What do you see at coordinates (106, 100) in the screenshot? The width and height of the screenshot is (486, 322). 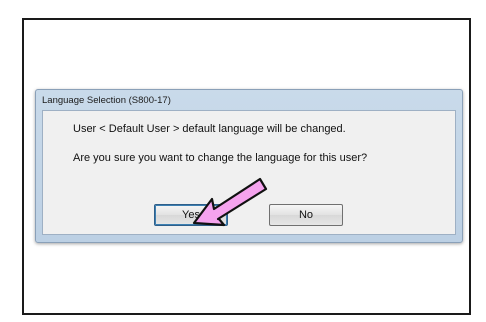 I see `dialog-title: Language Selection (S800-17)` at bounding box center [106, 100].